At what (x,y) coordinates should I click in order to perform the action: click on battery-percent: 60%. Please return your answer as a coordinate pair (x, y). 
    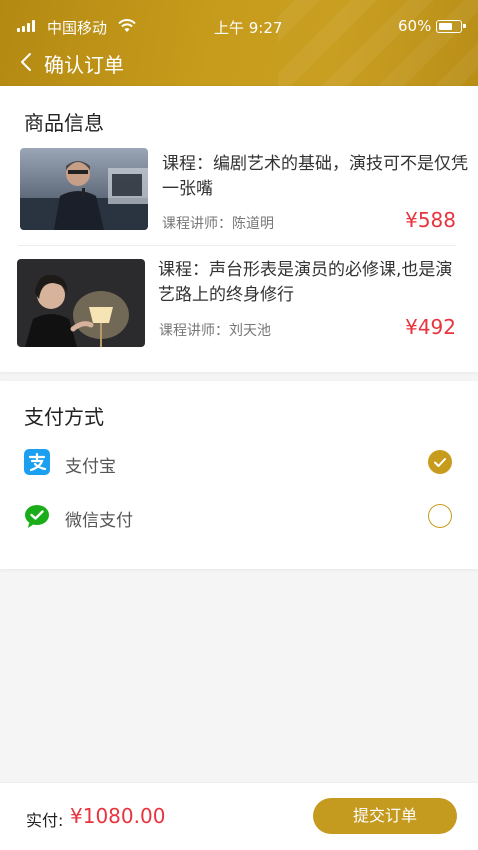
    Looking at the image, I should click on (415, 26).